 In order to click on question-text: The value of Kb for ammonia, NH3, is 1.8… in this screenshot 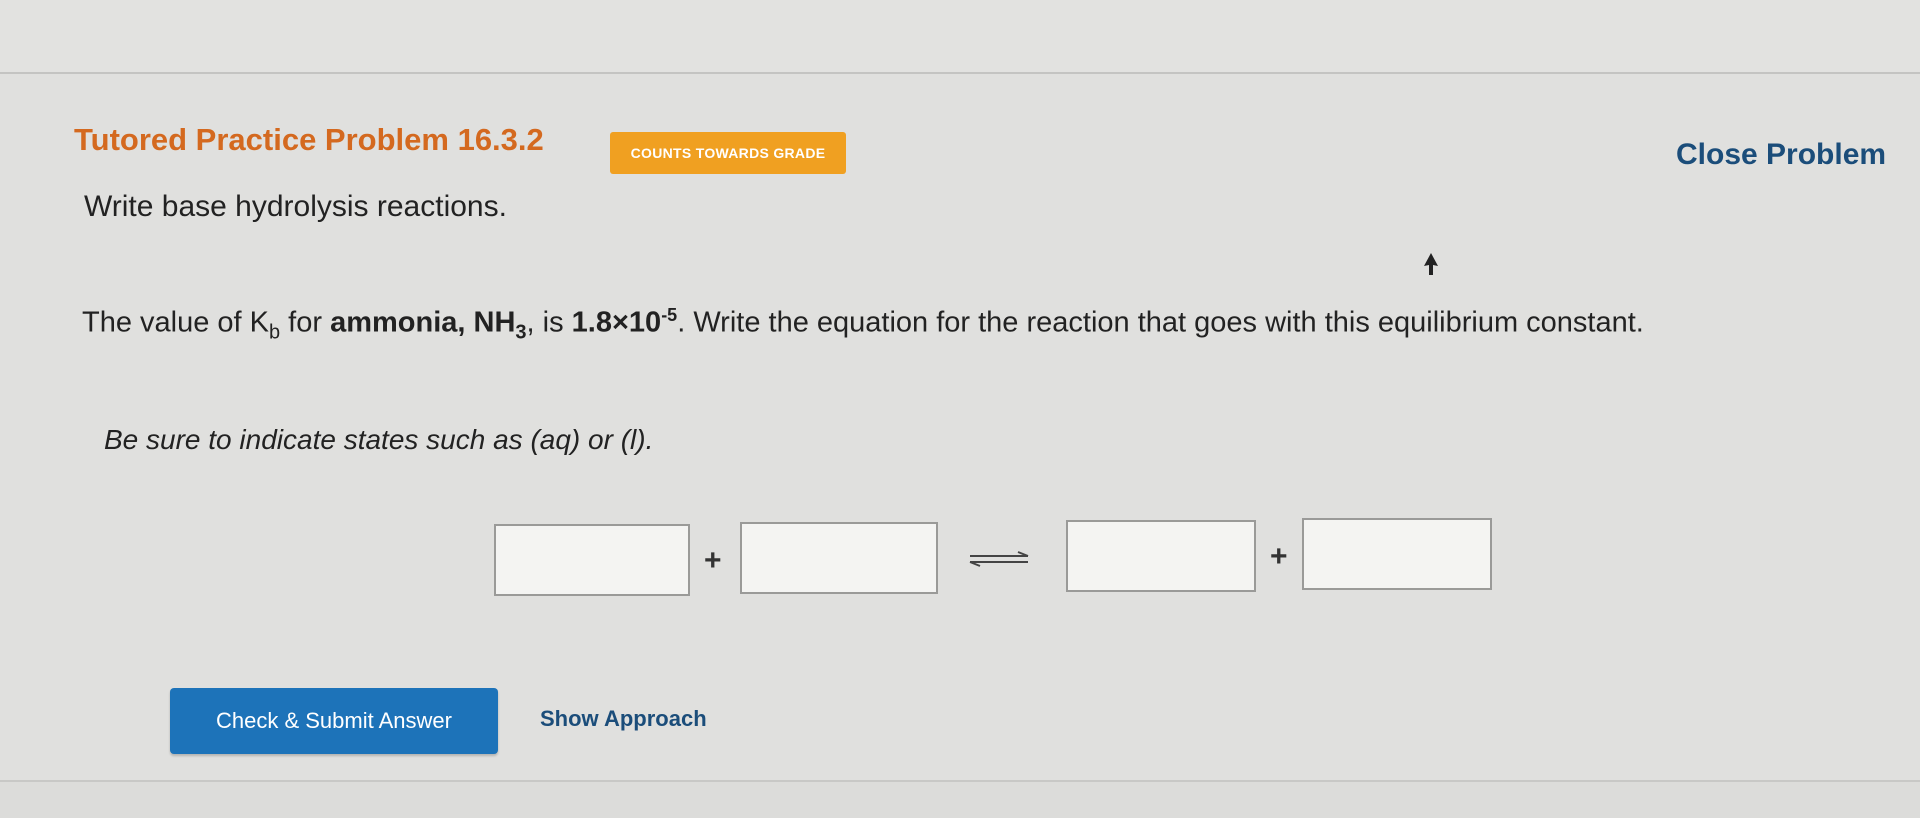, I will do `click(942, 323)`.